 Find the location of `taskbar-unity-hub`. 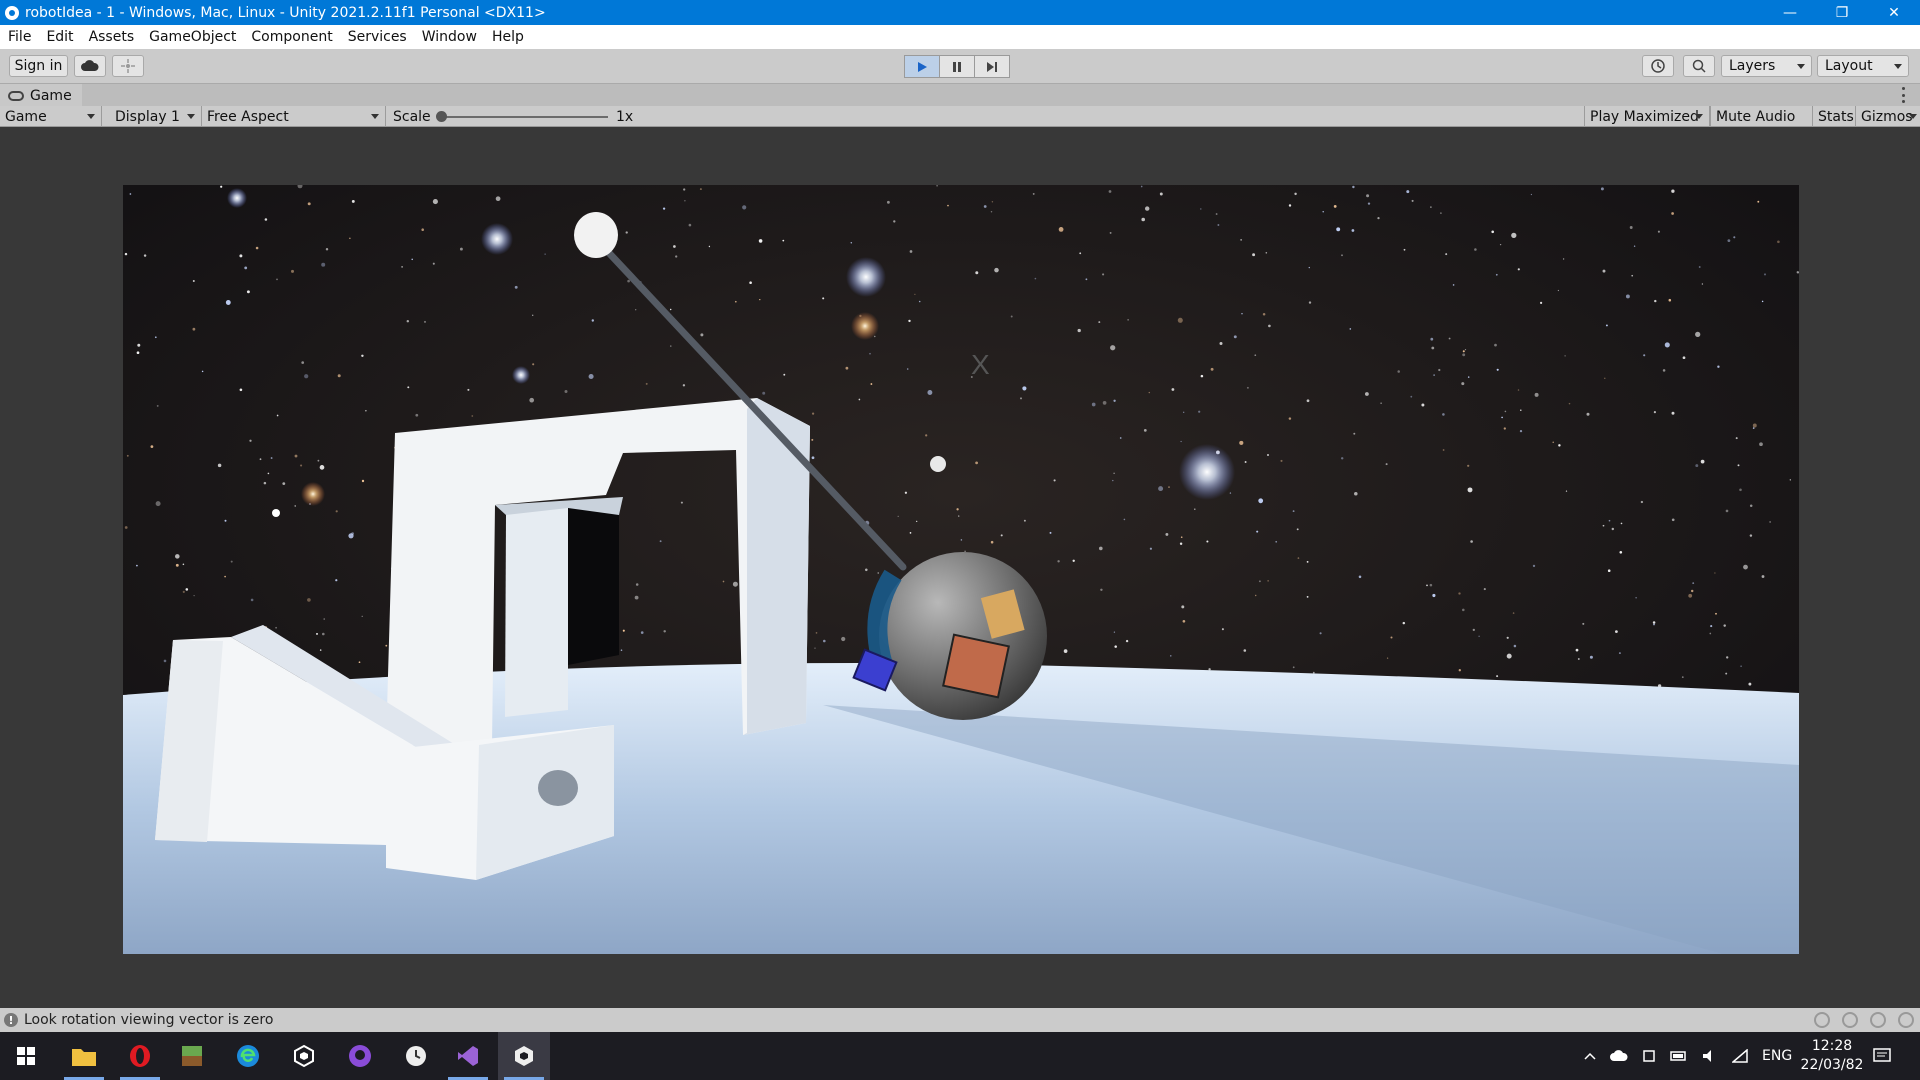

taskbar-unity-hub is located at coordinates (304, 1056).